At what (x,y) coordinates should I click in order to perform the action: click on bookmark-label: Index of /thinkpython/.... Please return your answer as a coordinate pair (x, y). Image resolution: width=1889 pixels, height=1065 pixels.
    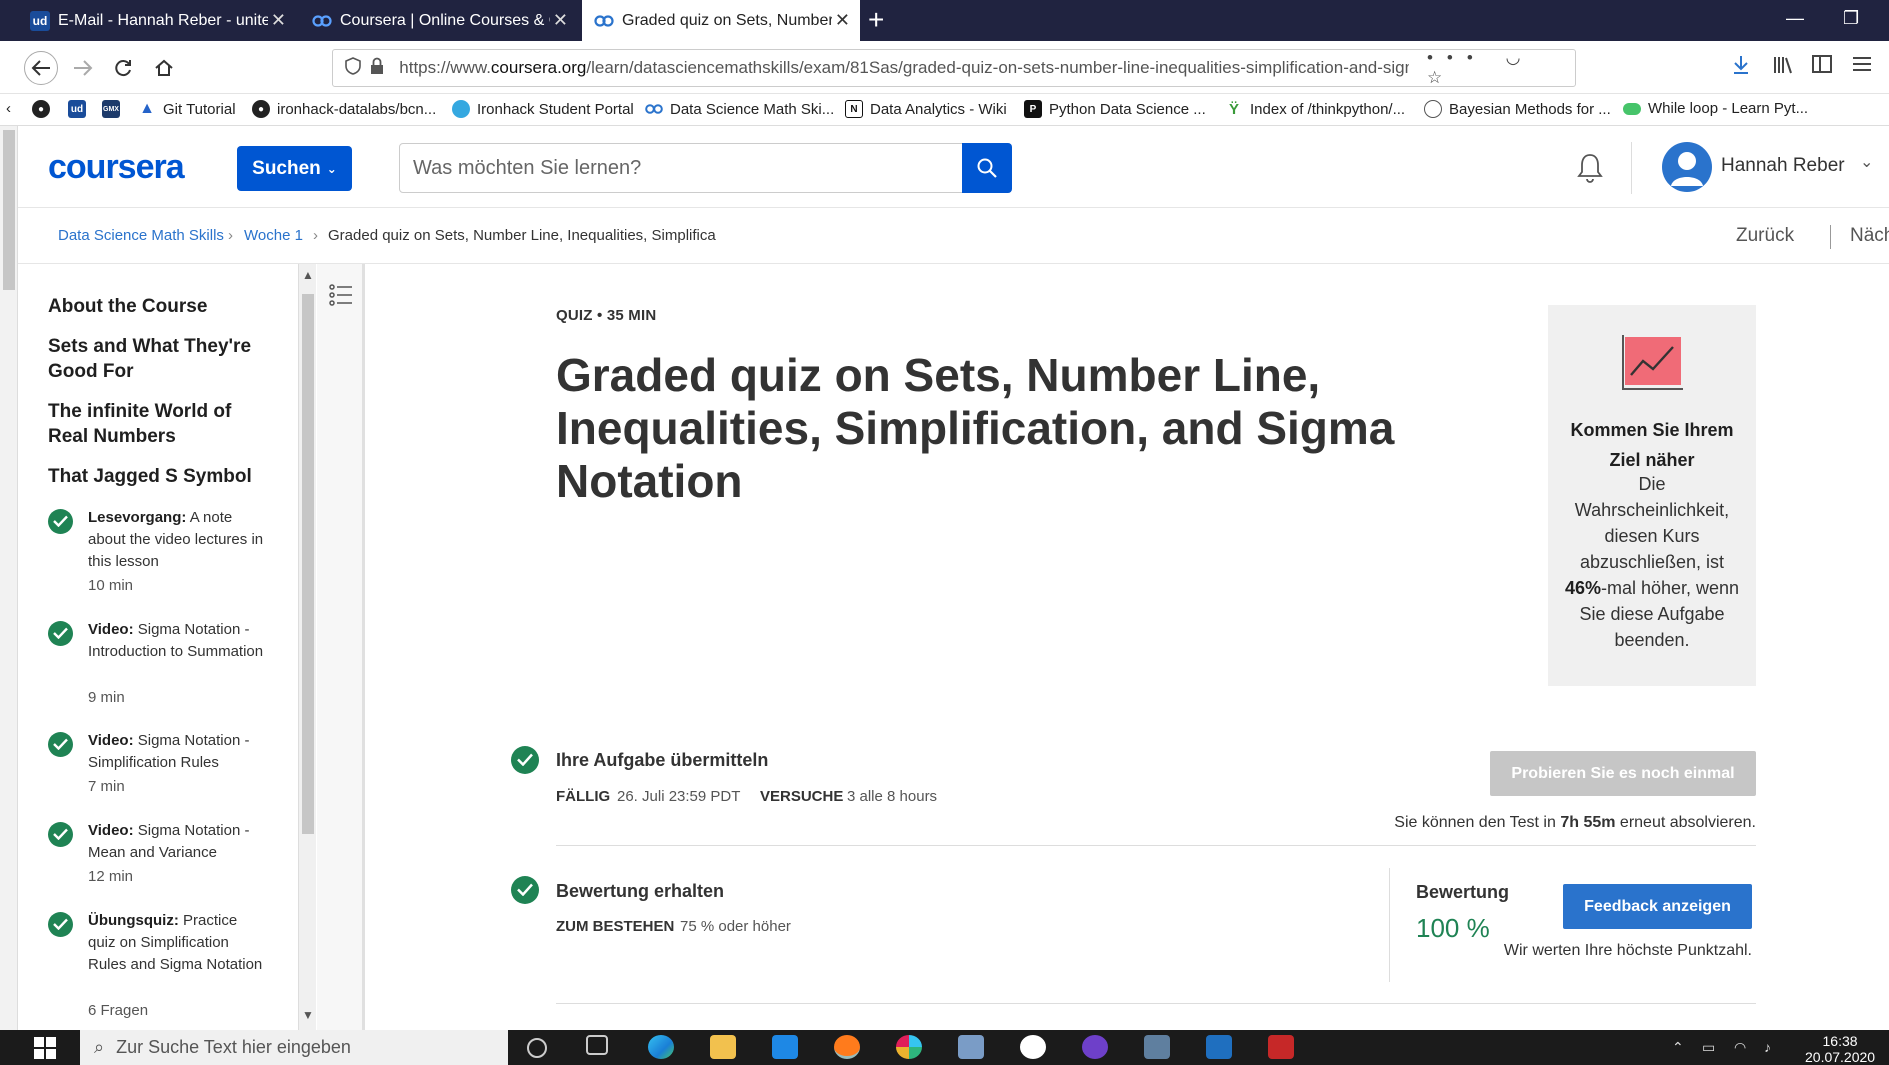
    Looking at the image, I should click on (1328, 109).